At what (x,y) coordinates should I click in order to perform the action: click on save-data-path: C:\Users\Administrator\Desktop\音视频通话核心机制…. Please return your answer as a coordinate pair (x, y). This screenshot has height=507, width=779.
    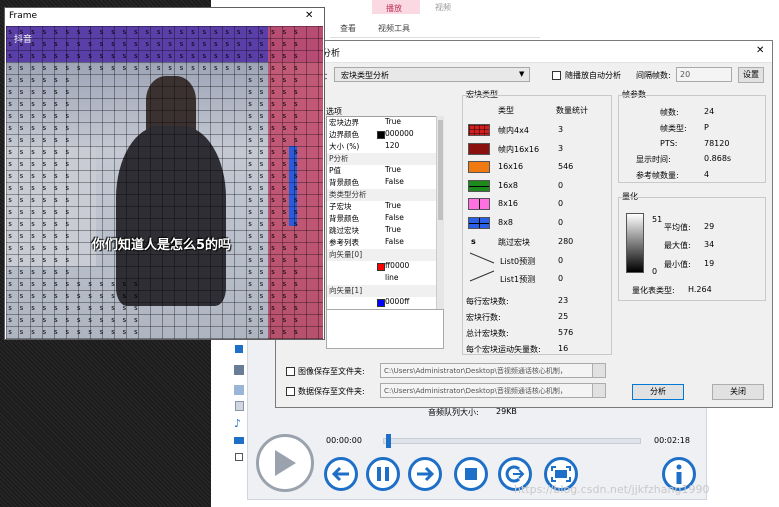
    Looking at the image, I should click on (488, 390).